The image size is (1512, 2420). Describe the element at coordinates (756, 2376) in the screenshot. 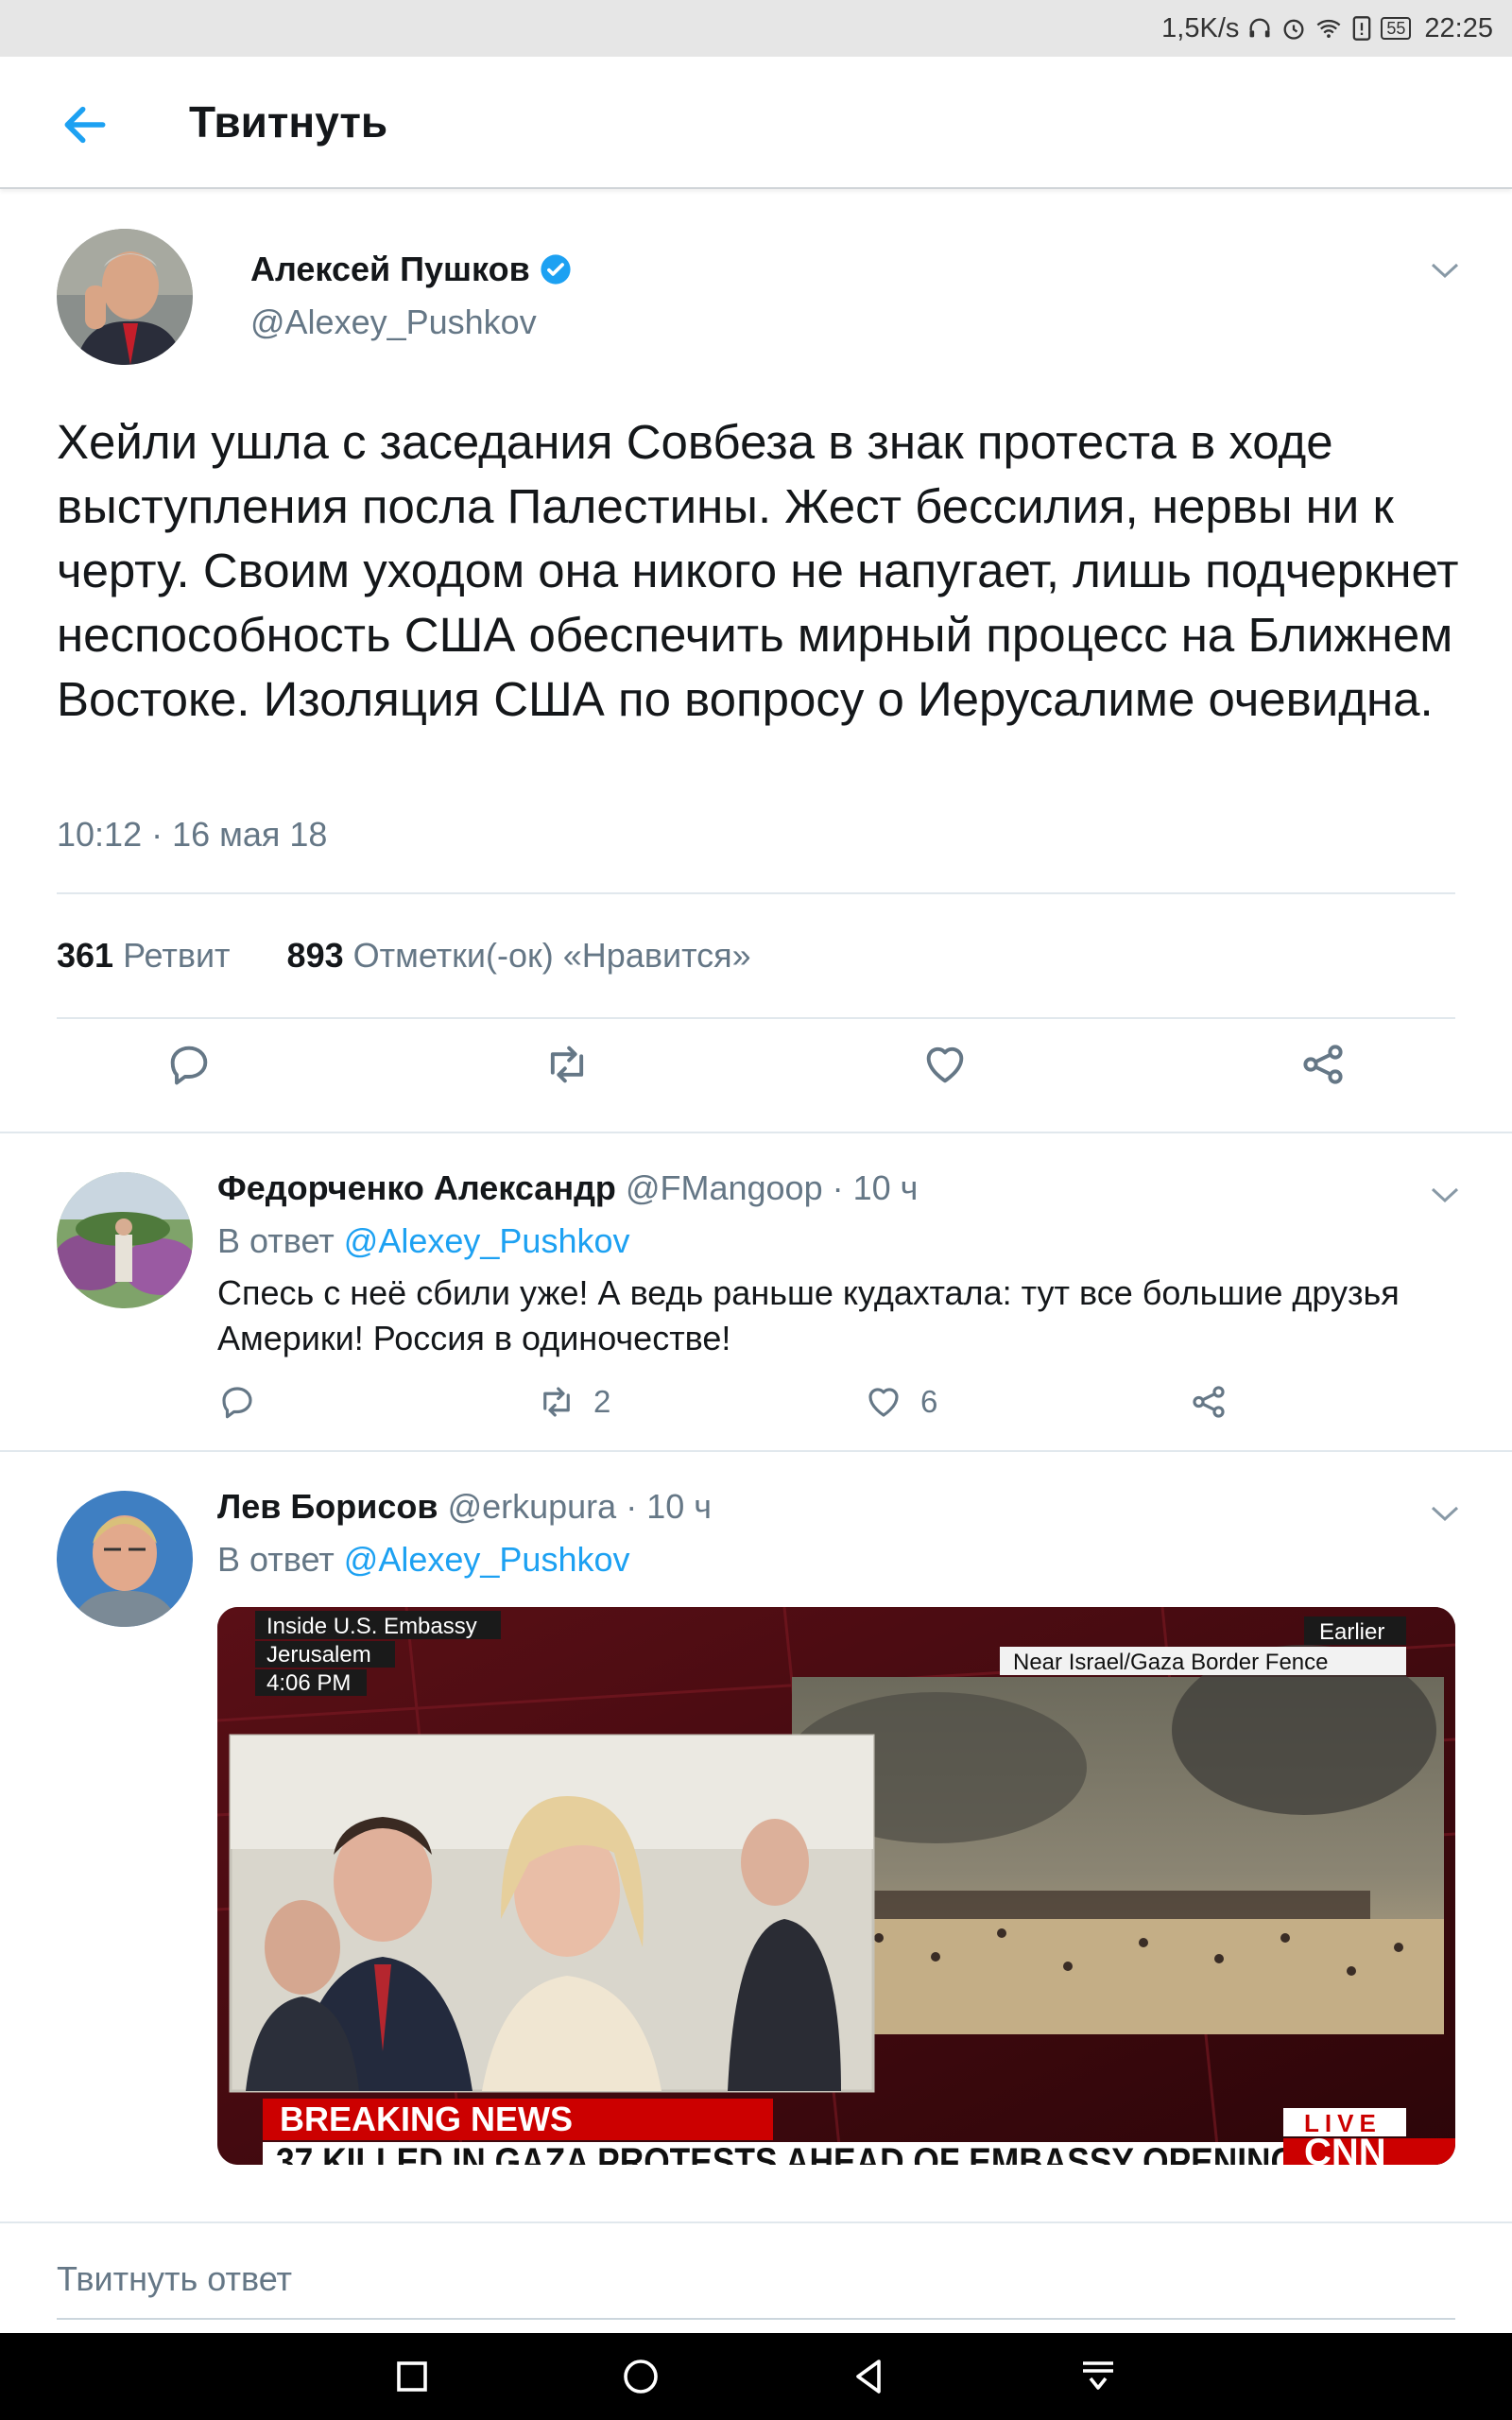

I see `system-nav-bar` at that location.